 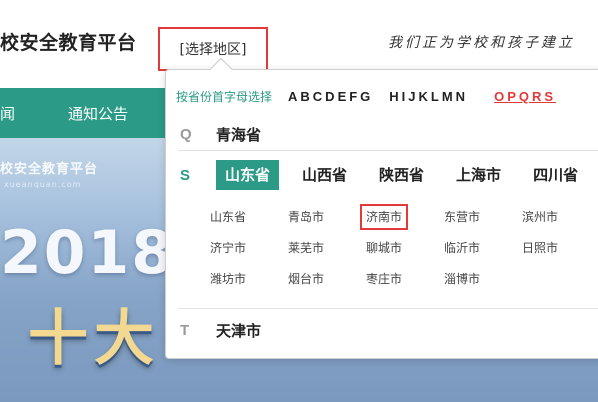 What do you see at coordinates (238, 330) in the screenshot?
I see `province-tianjin: 天津市` at bounding box center [238, 330].